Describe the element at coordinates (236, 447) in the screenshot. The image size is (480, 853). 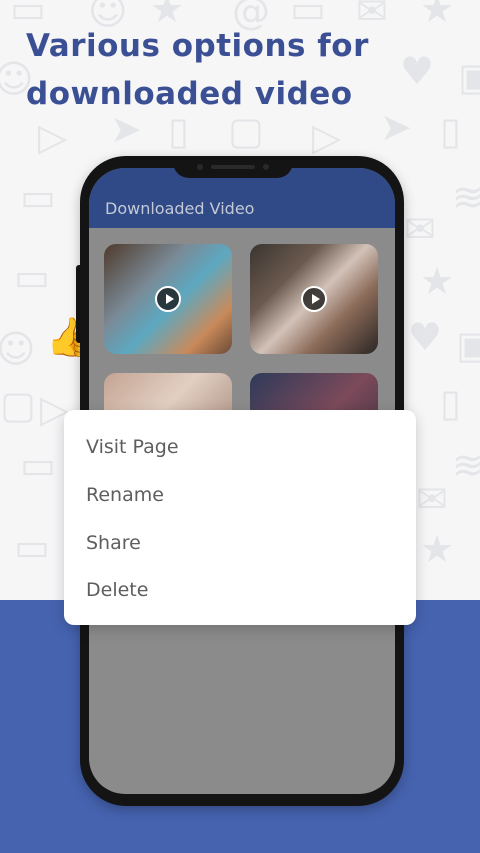
I see `menu-item-visit-page: Visit Page` at that location.